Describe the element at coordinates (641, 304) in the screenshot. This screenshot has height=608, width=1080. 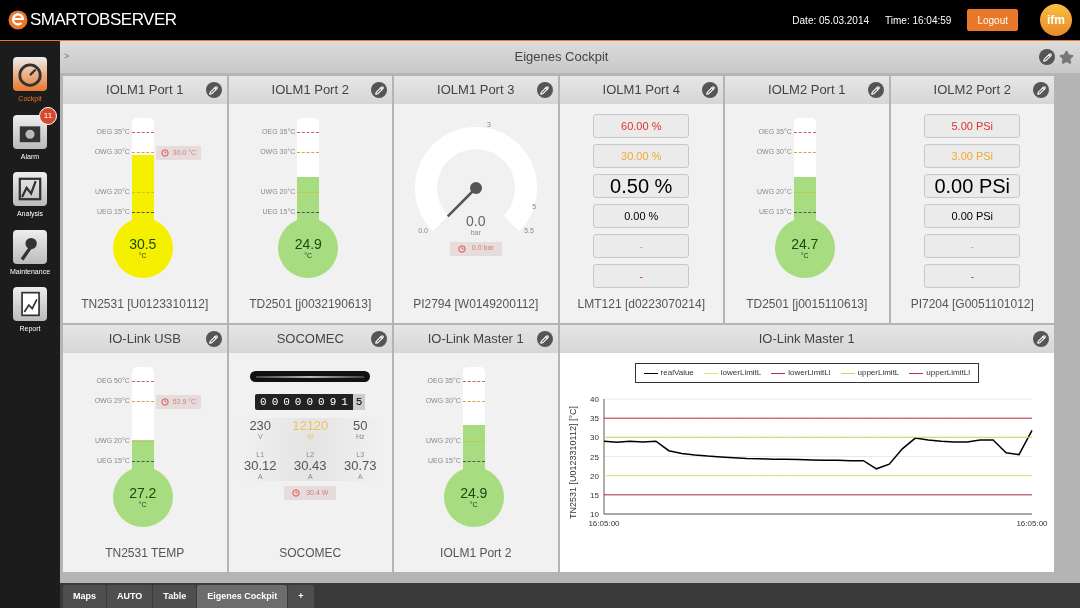
I see `sensor-label: LMT121 [d0223070214]` at that location.